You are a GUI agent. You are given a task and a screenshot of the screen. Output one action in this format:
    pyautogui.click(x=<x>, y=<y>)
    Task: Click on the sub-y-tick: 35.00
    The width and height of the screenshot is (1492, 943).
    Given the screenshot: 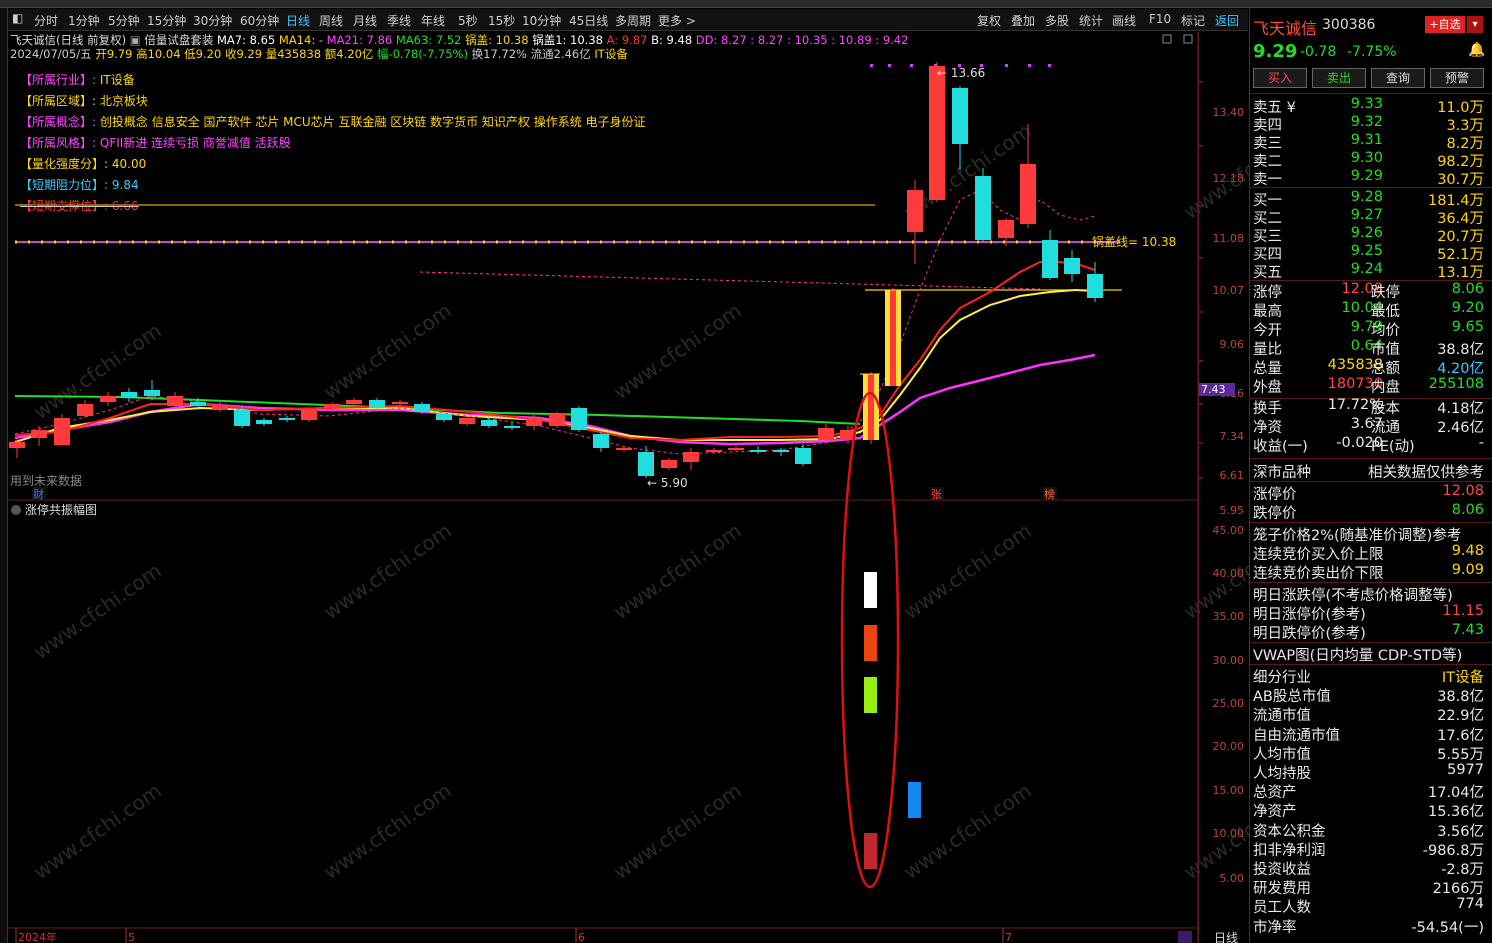 What is the action you would take?
    pyautogui.click(x=1228, y=616)
    